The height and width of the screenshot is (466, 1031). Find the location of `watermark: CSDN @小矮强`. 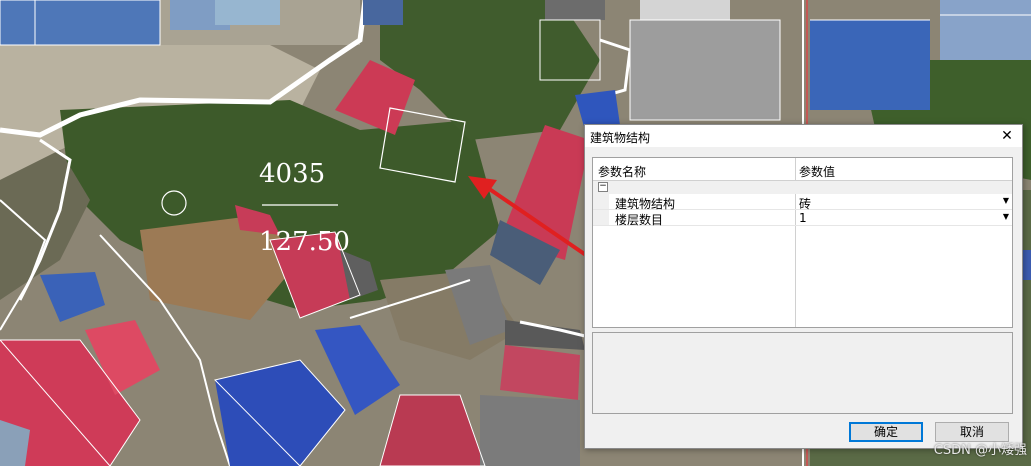

watermark: CSDN @小矮强 is located at coordinates (980, 450).